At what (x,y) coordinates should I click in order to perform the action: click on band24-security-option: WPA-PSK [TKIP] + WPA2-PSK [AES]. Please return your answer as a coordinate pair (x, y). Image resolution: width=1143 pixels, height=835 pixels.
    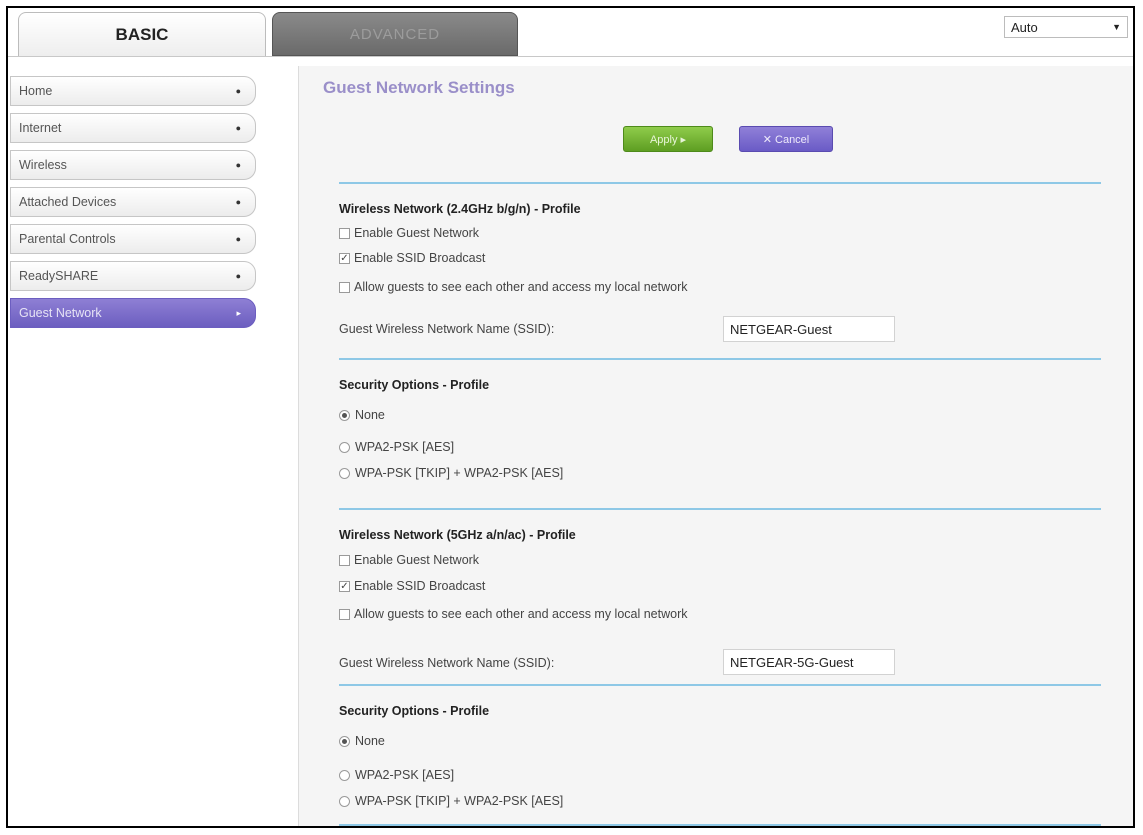
    Looking at the image, I should click on (451, 473).